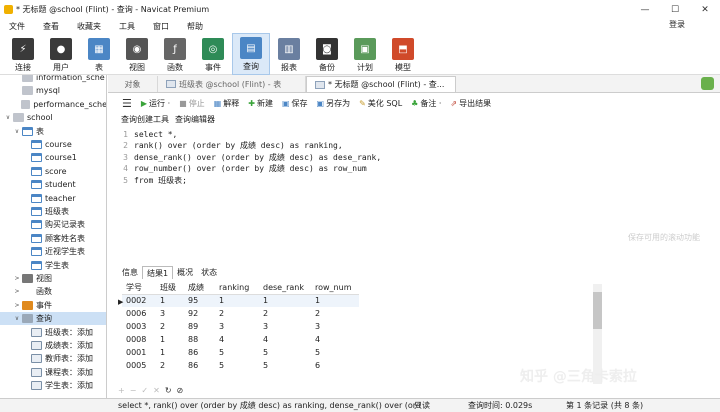 The height and width of the screenshot is (412, 720). What do you see at coordinates (334, 103) in the screenshot?
I see `save-as-button: ▣ 另存为` at bounding box center [334, 103].